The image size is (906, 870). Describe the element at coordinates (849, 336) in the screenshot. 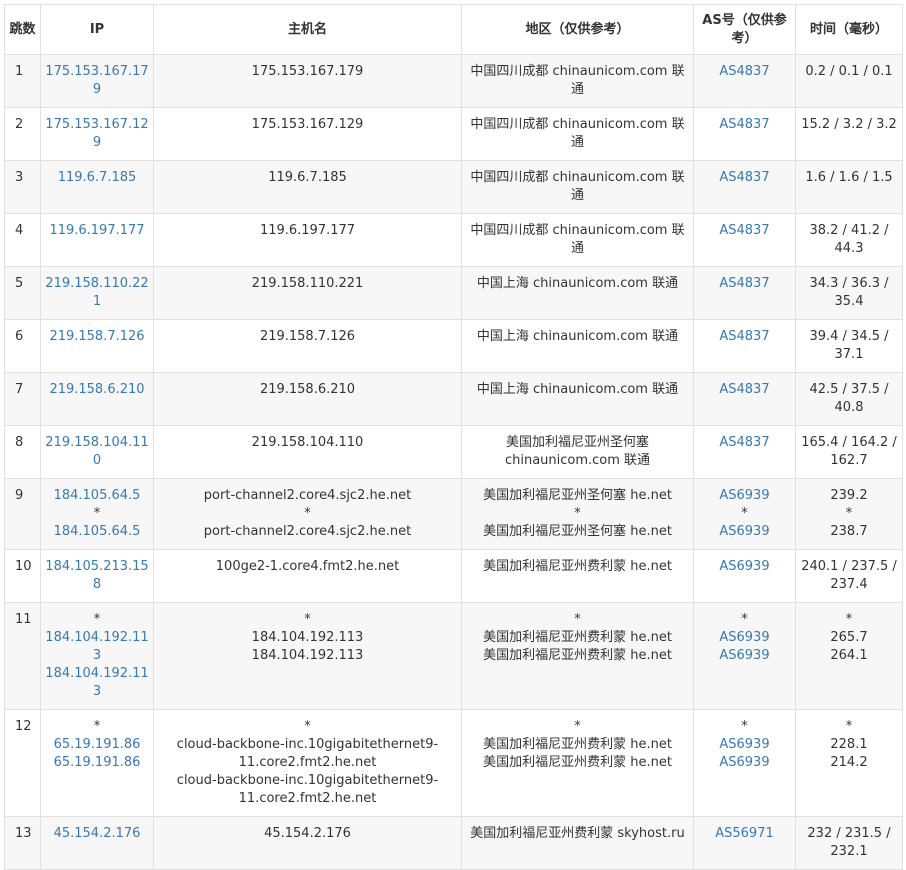

I see `time-line: 39.4 / 34.5 /` at that location.